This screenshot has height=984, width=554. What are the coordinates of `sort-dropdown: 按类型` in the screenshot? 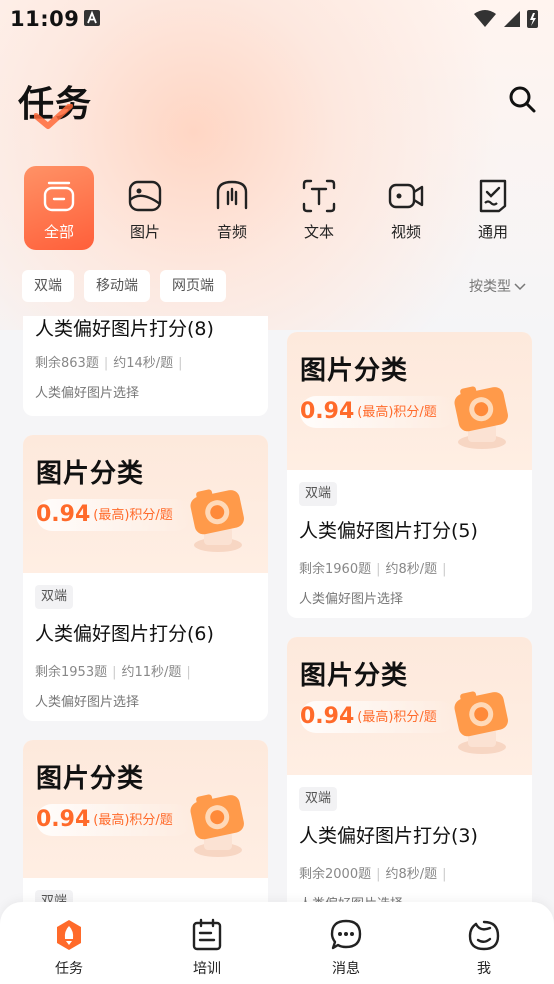 It's located at (497, 286).